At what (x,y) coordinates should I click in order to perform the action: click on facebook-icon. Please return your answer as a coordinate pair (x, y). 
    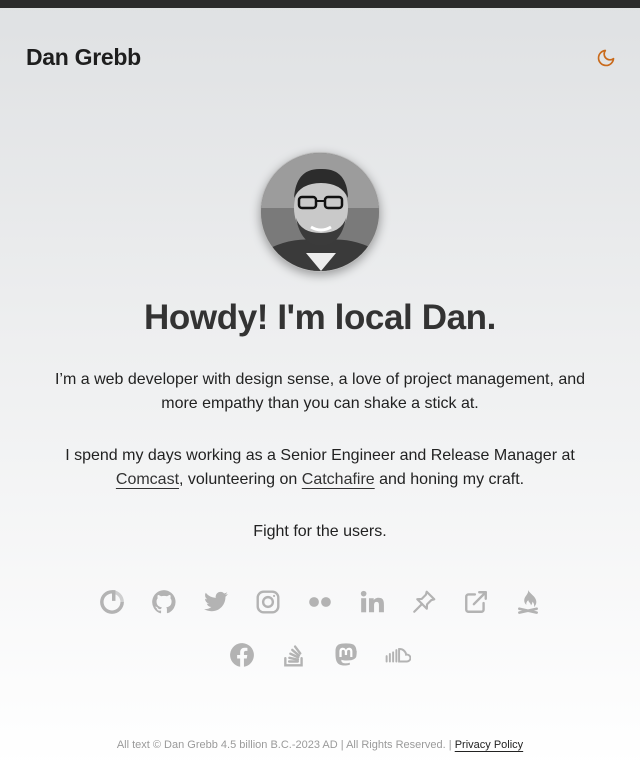
    Looking at the image, I should click on (242, 655).